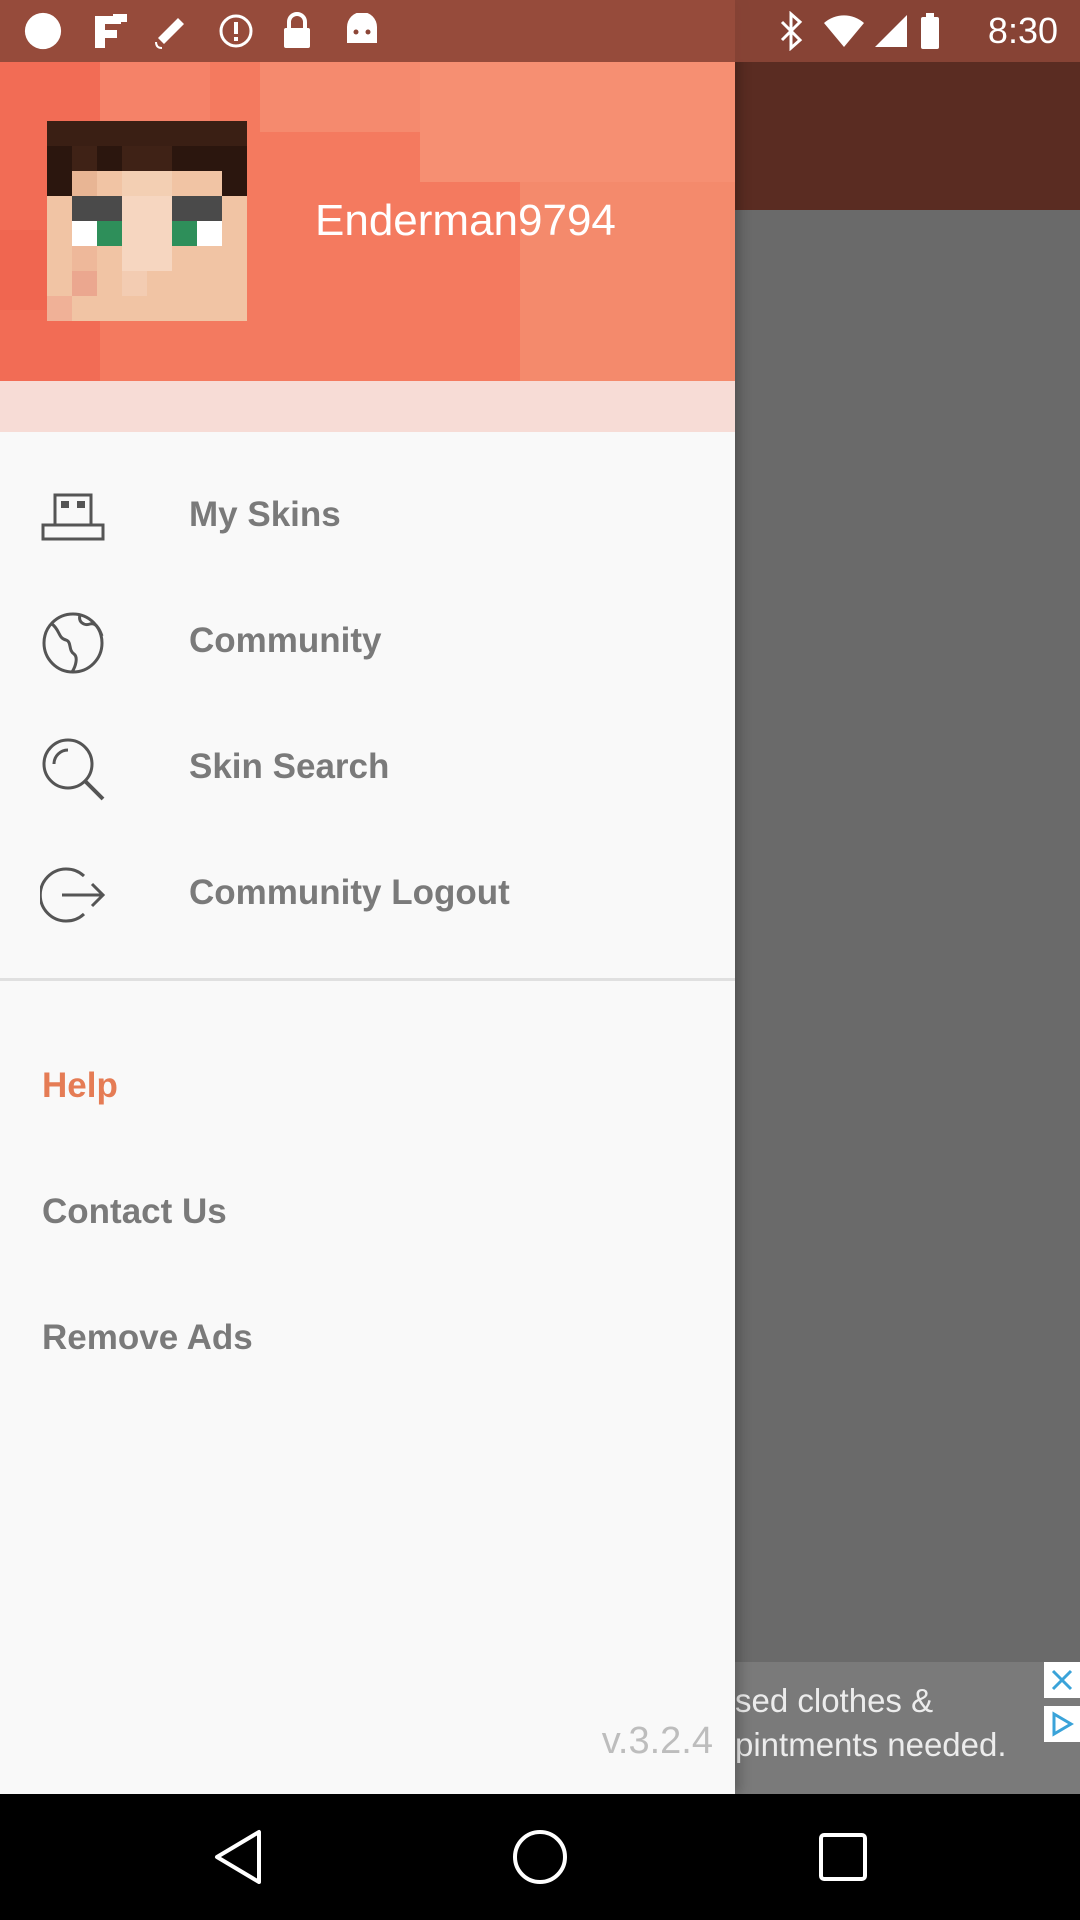  I want to click on menu-item-contact-us: Contact Us, so click(367, 1211).